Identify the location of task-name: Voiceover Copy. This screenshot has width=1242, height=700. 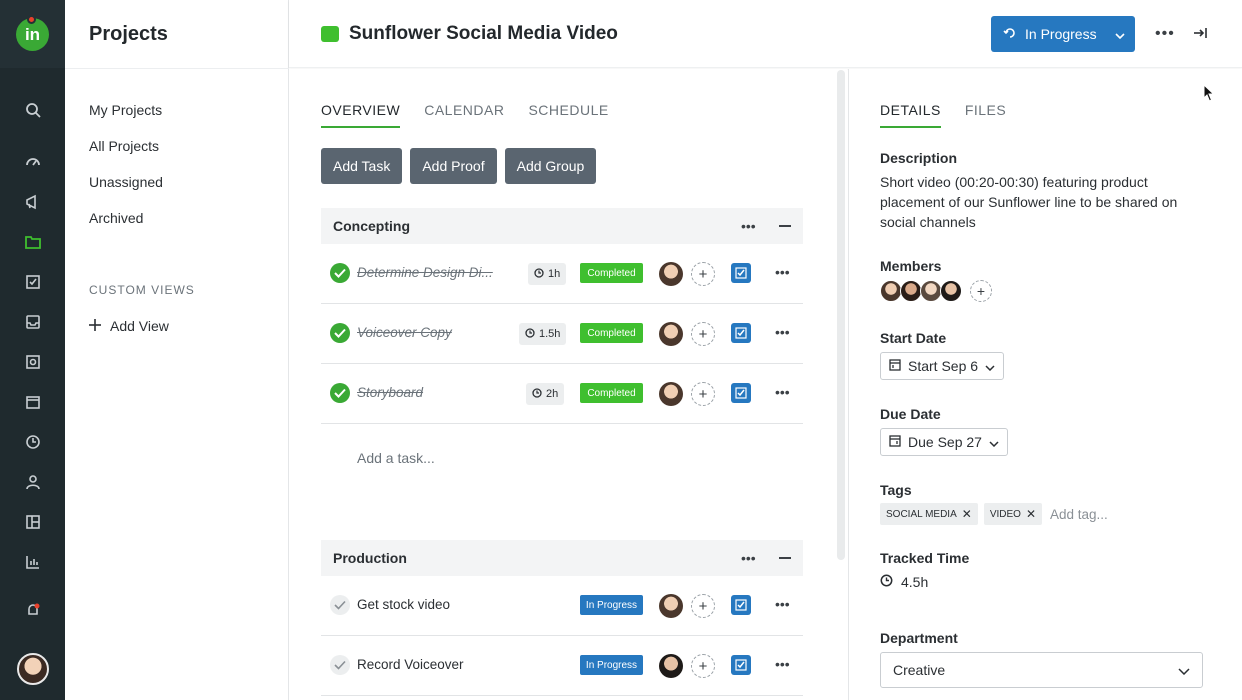
(427, 332).